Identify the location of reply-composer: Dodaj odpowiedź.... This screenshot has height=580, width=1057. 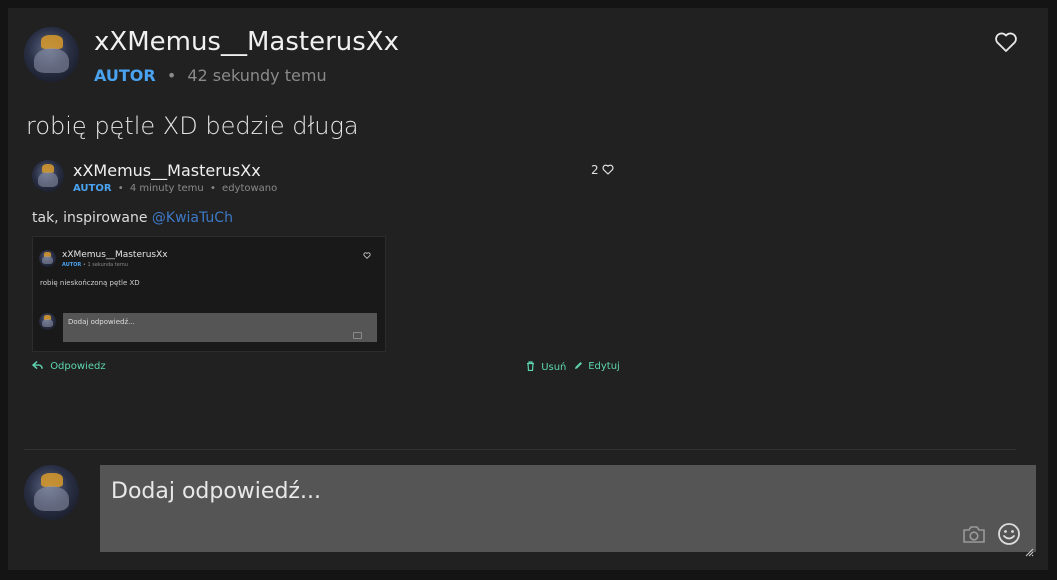
(568, 511).